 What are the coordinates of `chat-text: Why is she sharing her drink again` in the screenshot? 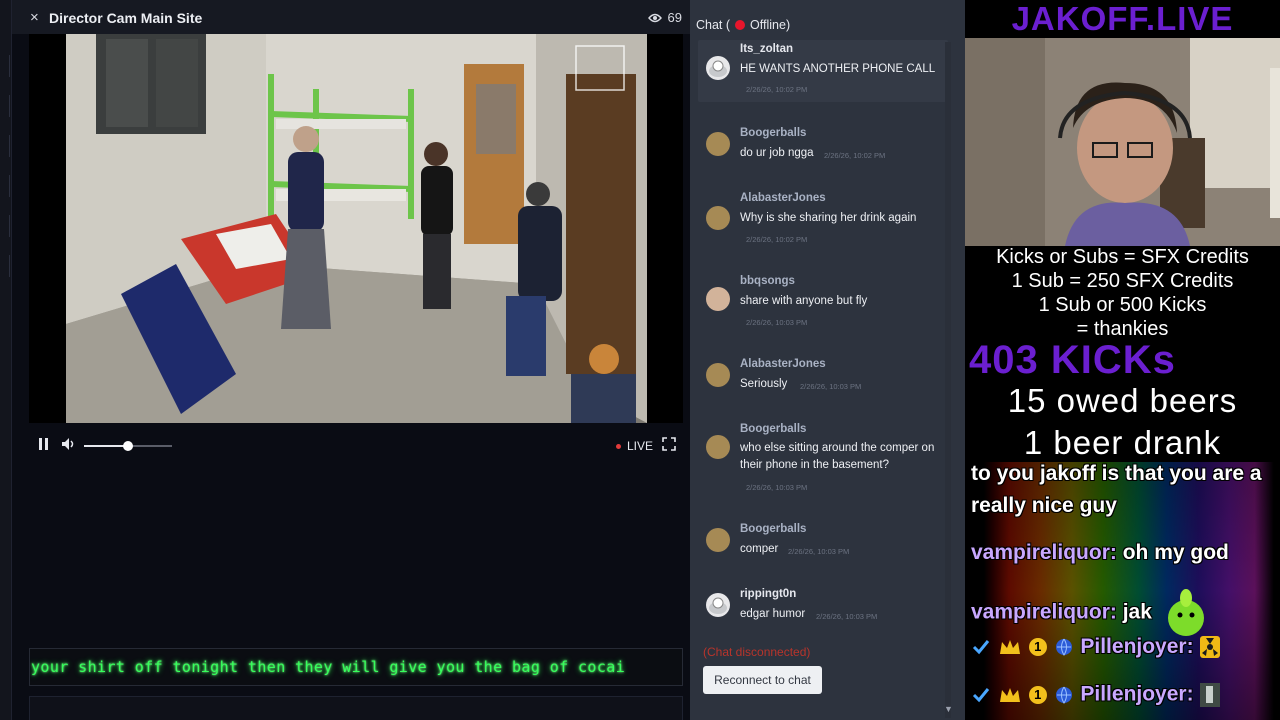 It's located at (828, 218).